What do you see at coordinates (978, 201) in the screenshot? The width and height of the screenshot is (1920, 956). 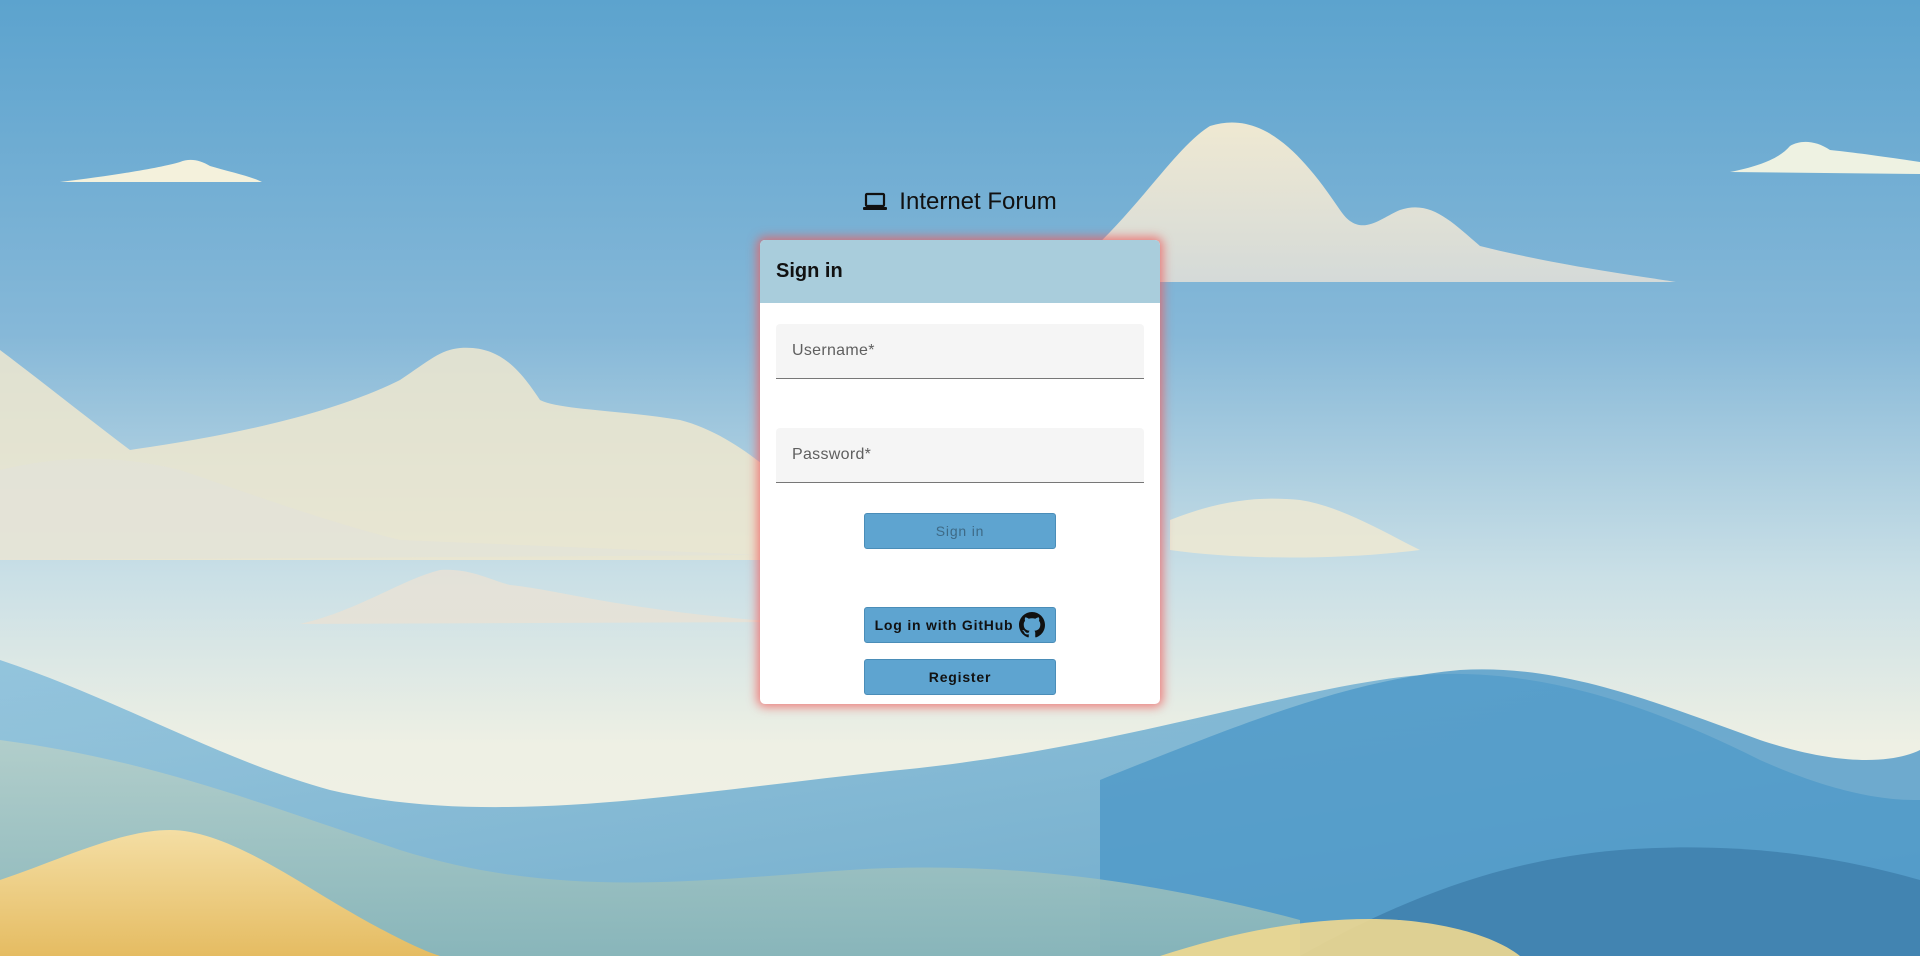 I see `app-title-text: Internet Forum` at bounding box center [978, 201].